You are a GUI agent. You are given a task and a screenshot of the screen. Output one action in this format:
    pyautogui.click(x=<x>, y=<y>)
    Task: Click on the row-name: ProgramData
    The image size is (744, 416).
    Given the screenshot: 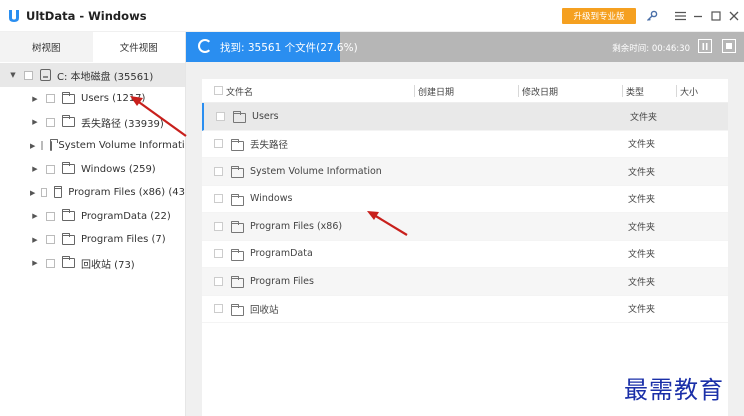 What is the action you would take?
    pyautogui.click(x=281, y=254)
    